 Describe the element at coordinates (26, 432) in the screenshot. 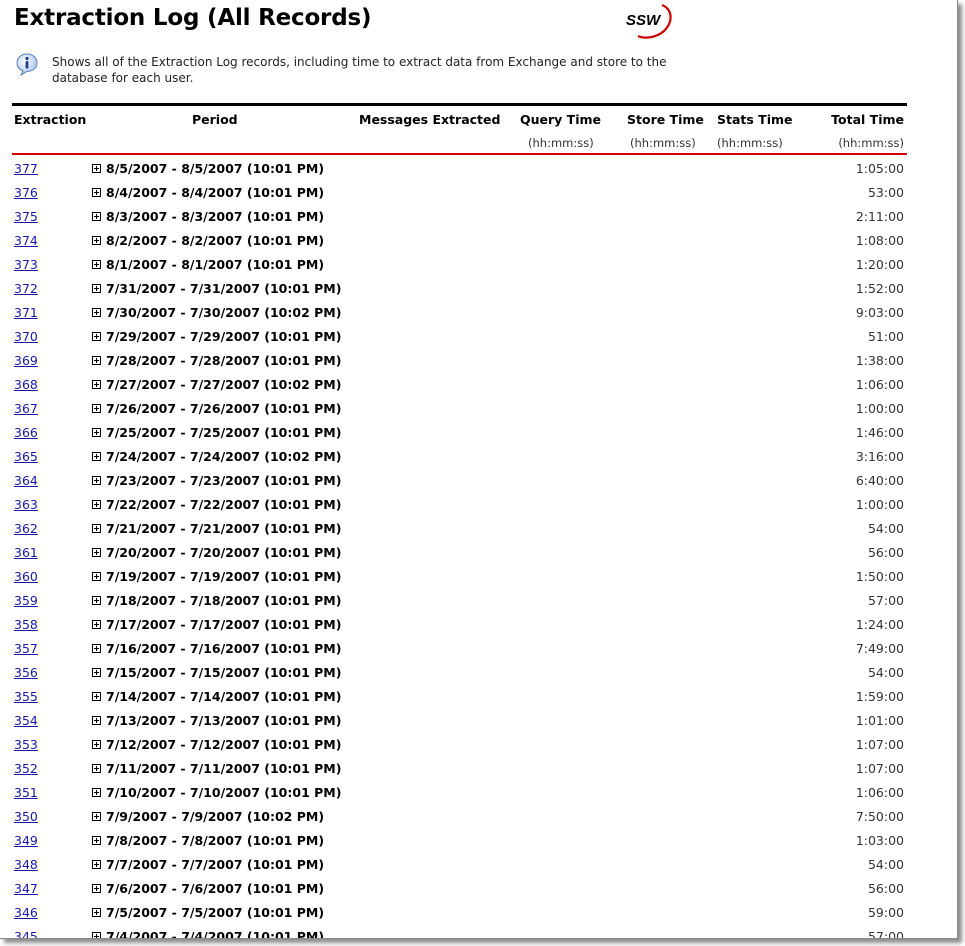

I see `extraction-id-link: 366` at that location.